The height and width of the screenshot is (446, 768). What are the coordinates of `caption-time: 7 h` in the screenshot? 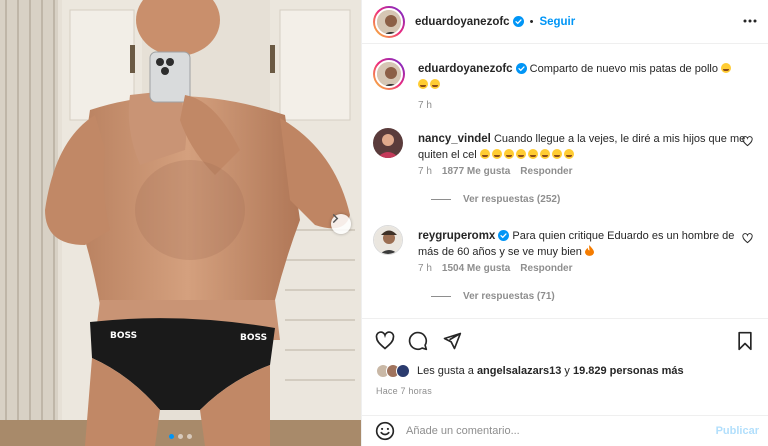 It's located at (425, 105).